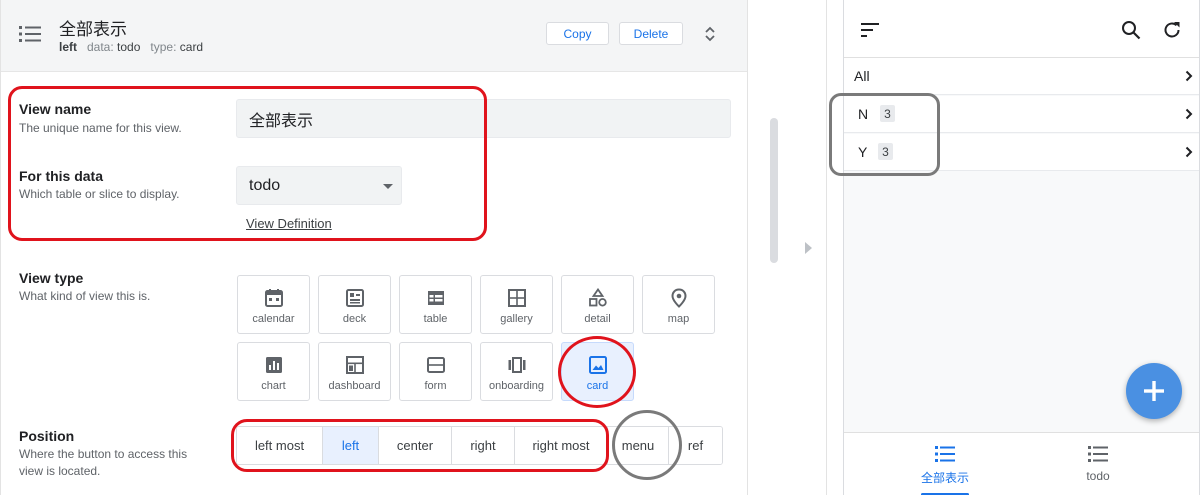  I want to click on tile-label: chart, so click(273, 386).